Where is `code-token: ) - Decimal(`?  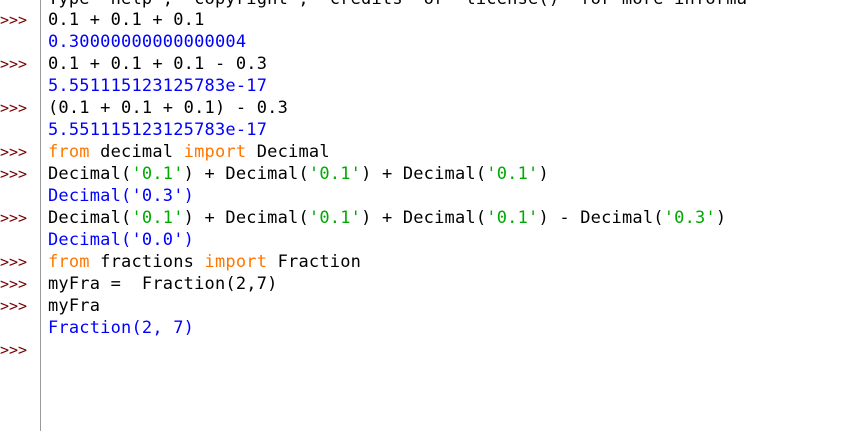 code-token: ) - Decimal( is located at coordinates (601, 218).